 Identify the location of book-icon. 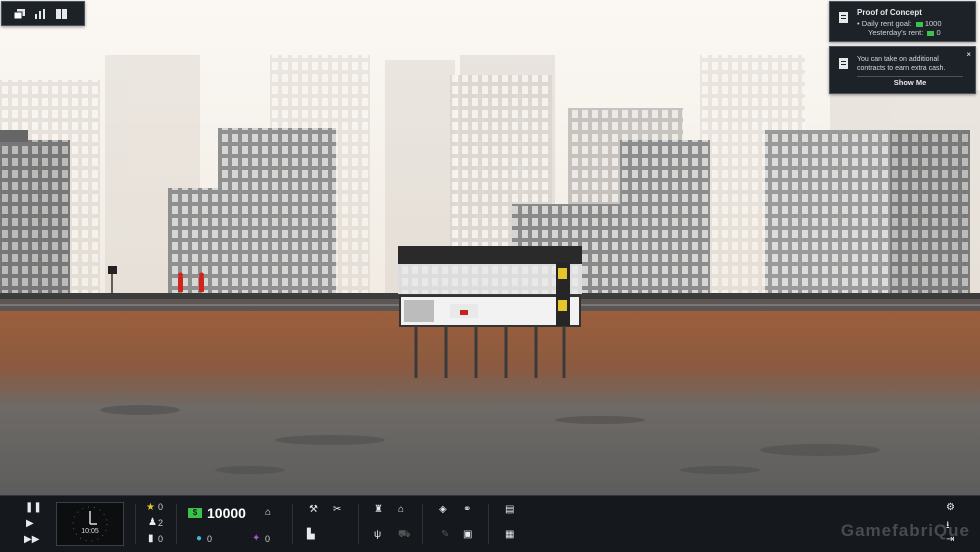
(61, 14).